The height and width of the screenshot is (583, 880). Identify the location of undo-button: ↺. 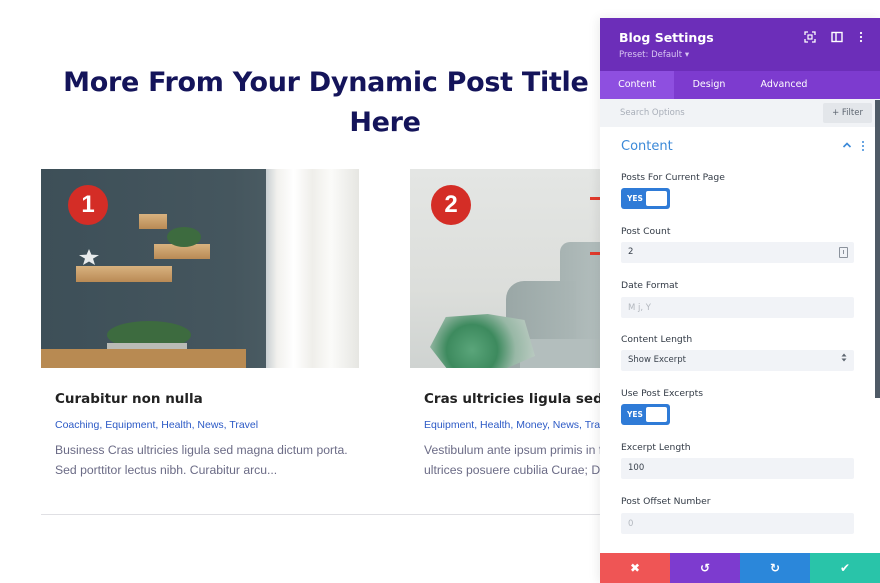
(705, 568).